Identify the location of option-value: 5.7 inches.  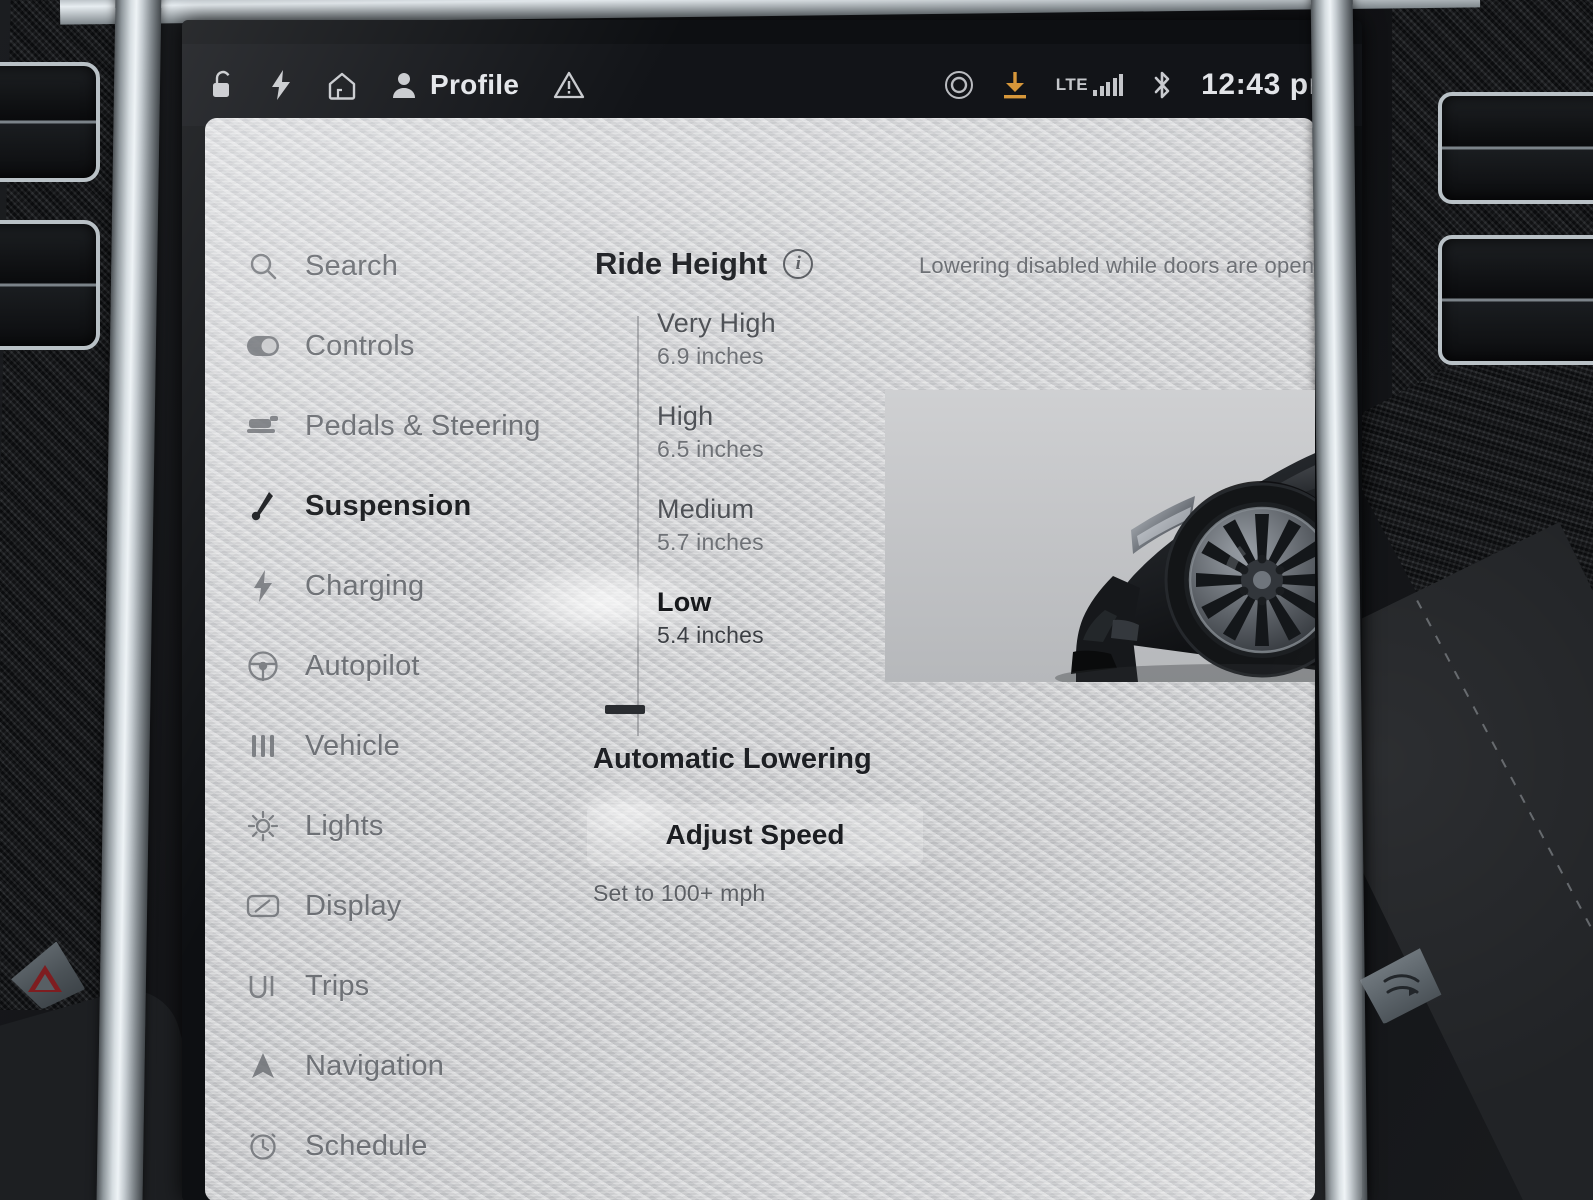
(710, 542).